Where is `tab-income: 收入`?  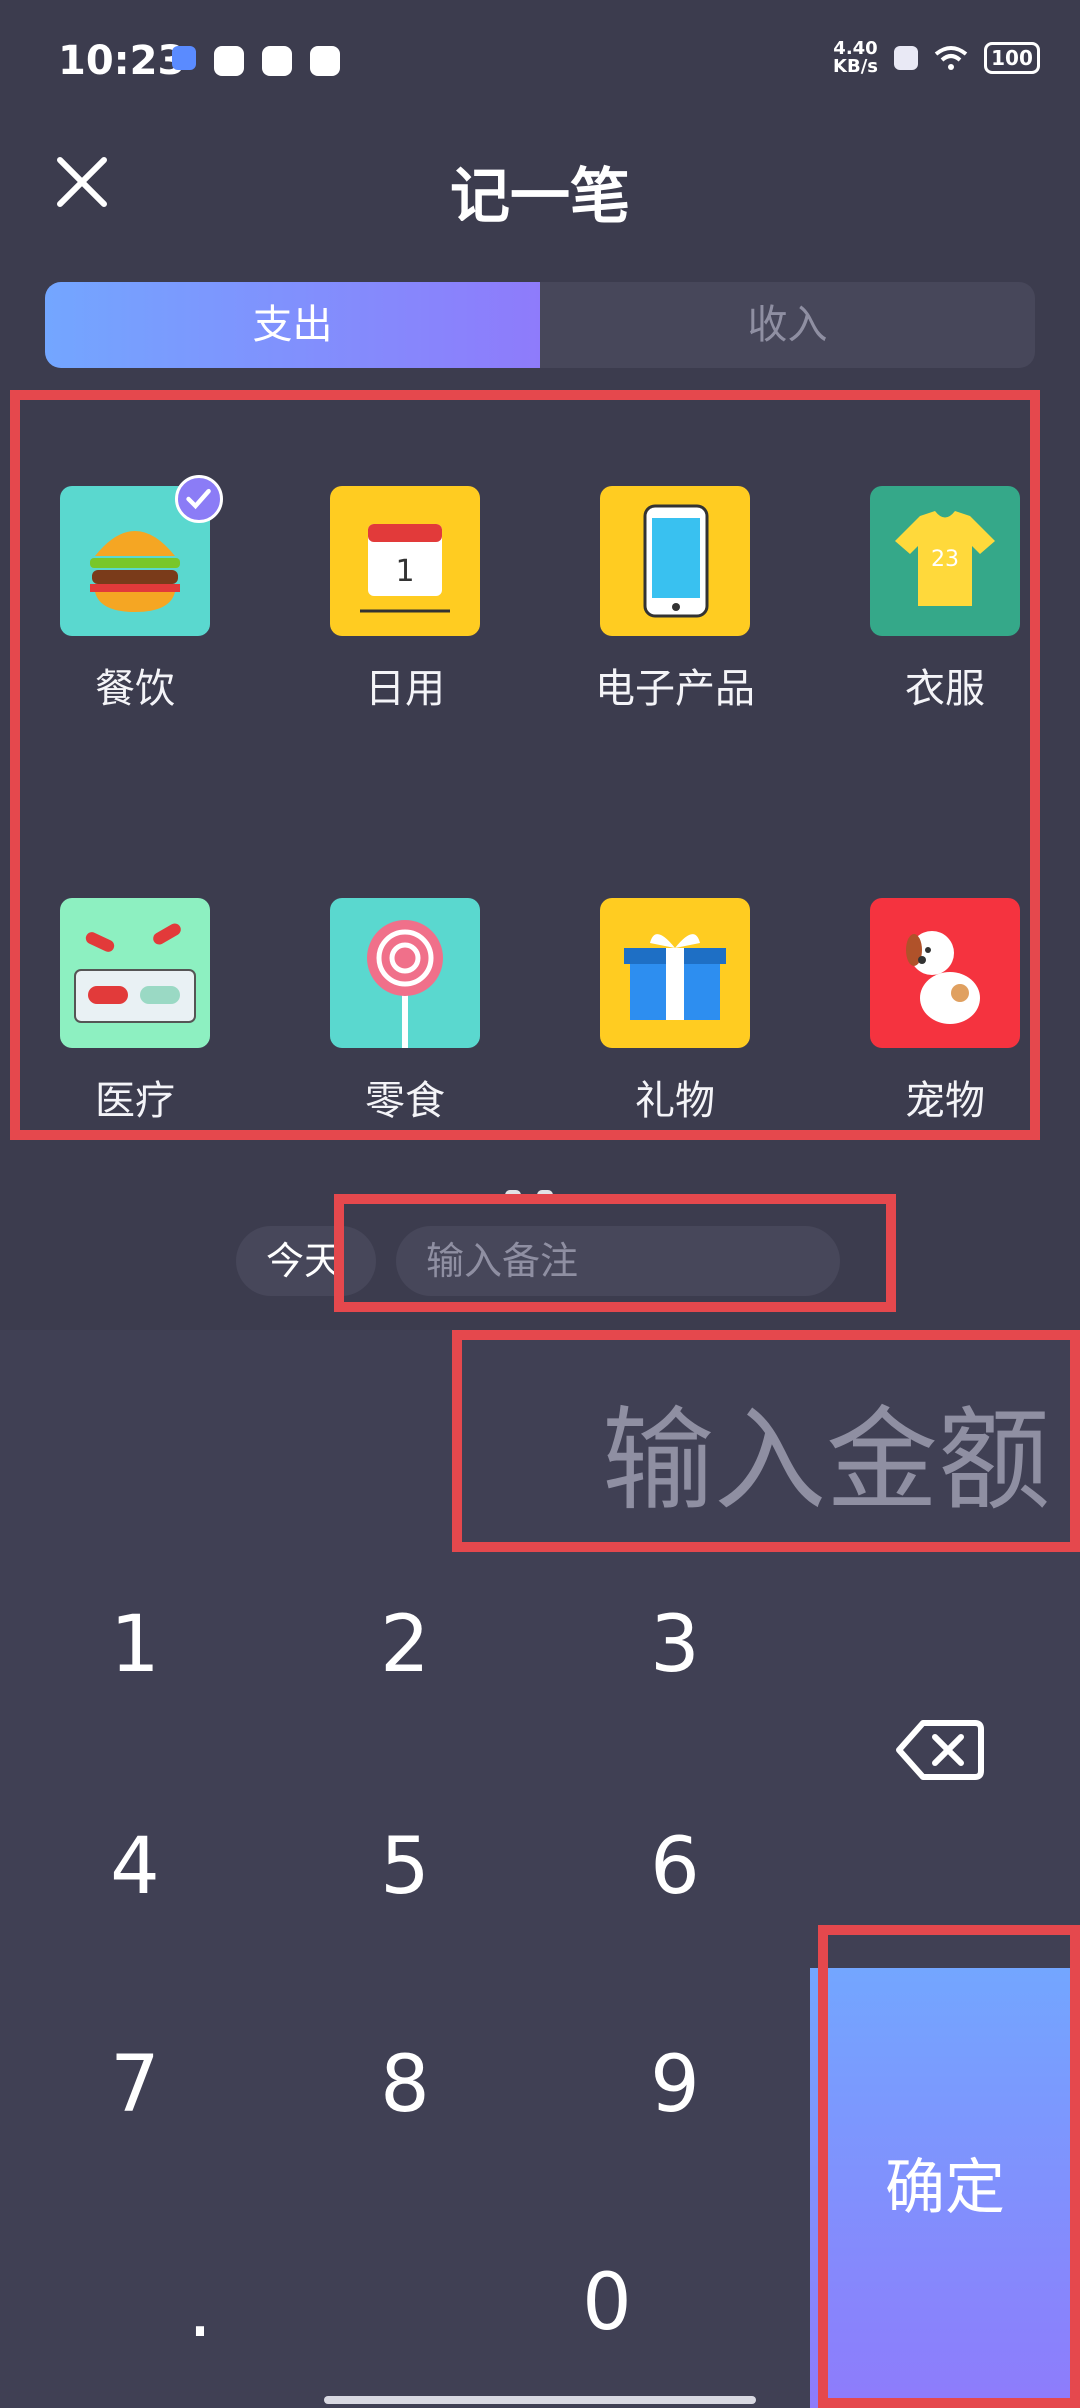
tab-income: 收入 is located at coordinates (787, 325).